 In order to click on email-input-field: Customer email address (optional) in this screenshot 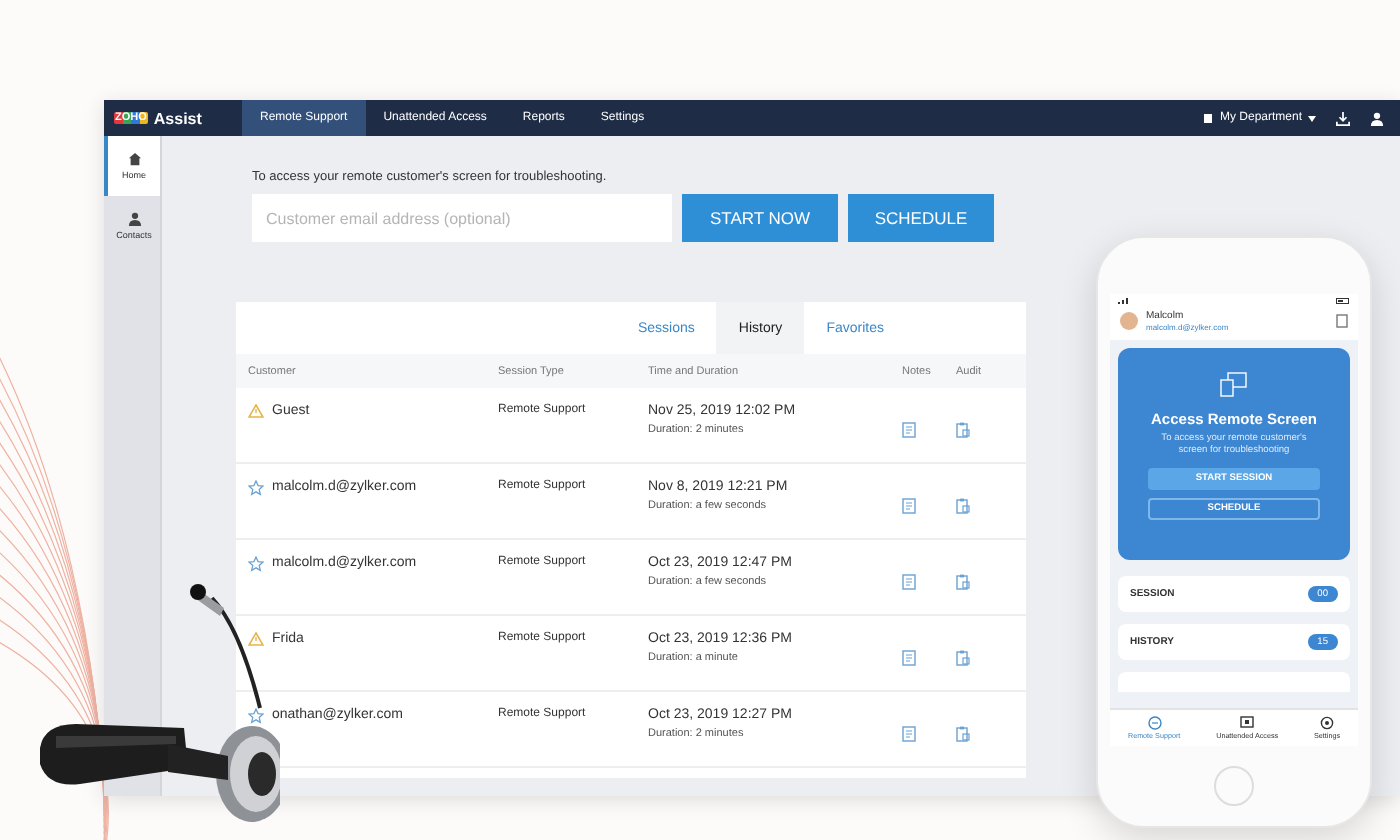, I will do `click(462, 218)`.